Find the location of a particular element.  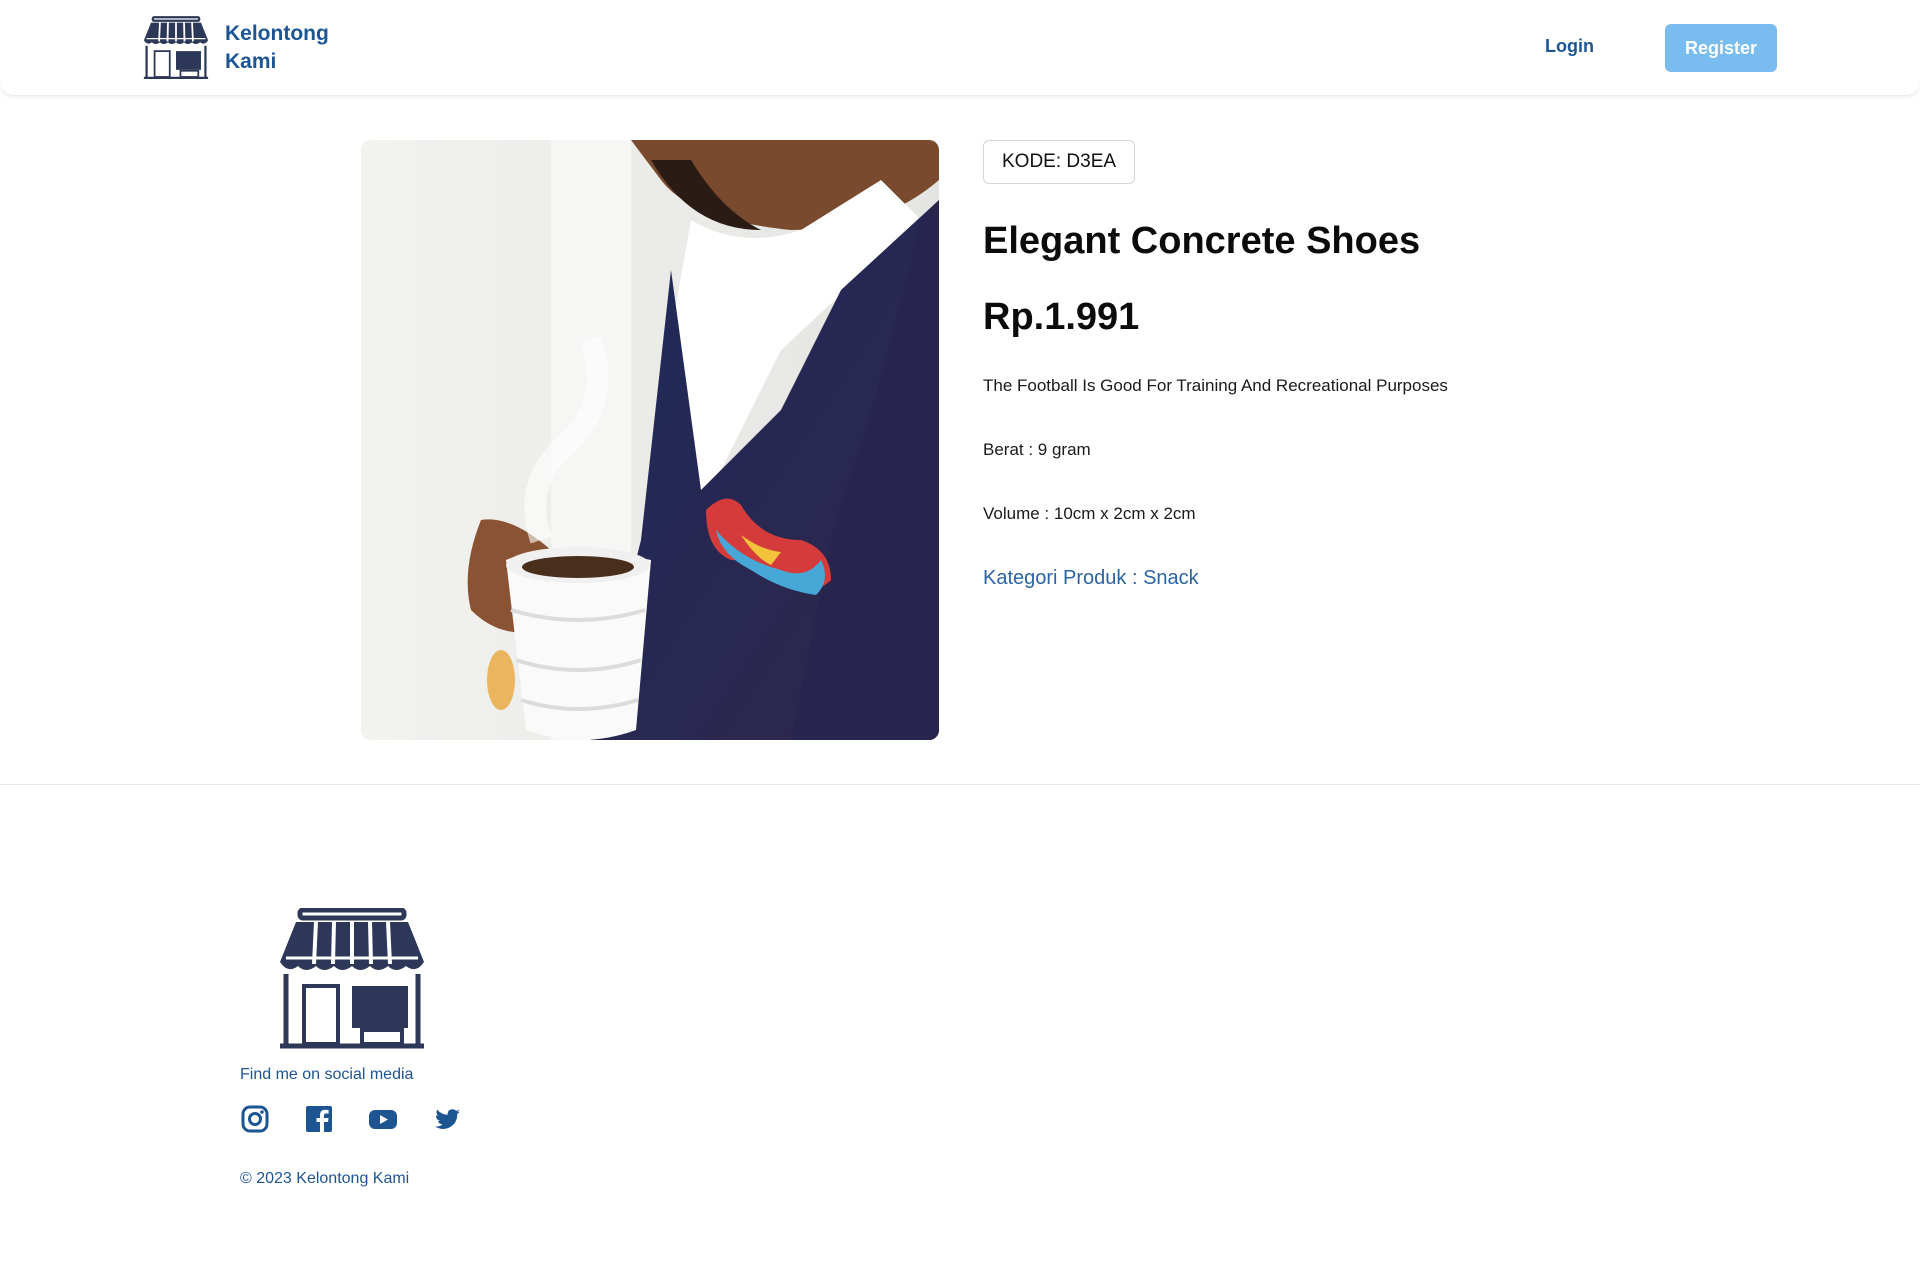

facebook-icon is located at coordinates (319, 1119).